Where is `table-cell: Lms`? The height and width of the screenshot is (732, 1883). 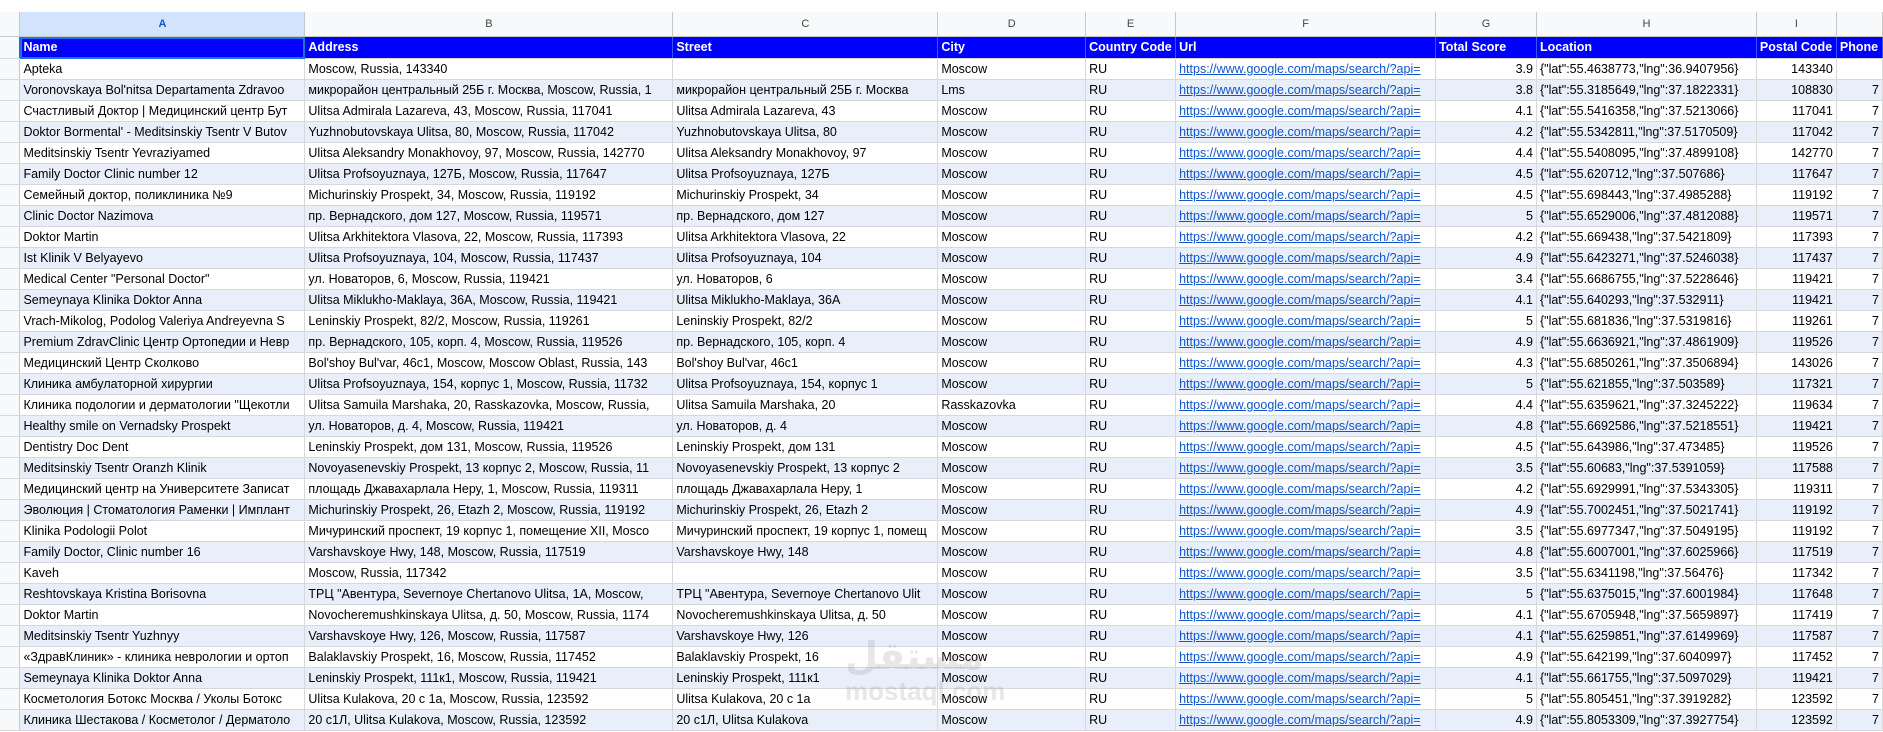 table-cell: Lms is located at coordinates (1012, 90).